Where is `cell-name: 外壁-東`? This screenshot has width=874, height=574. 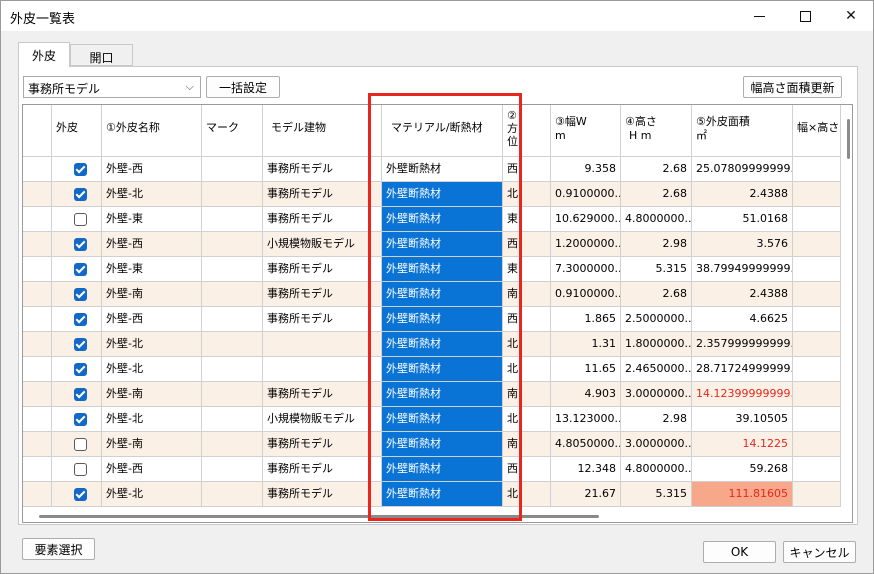
cell-name: 外壁-東 is located at coordinates (152, 219).